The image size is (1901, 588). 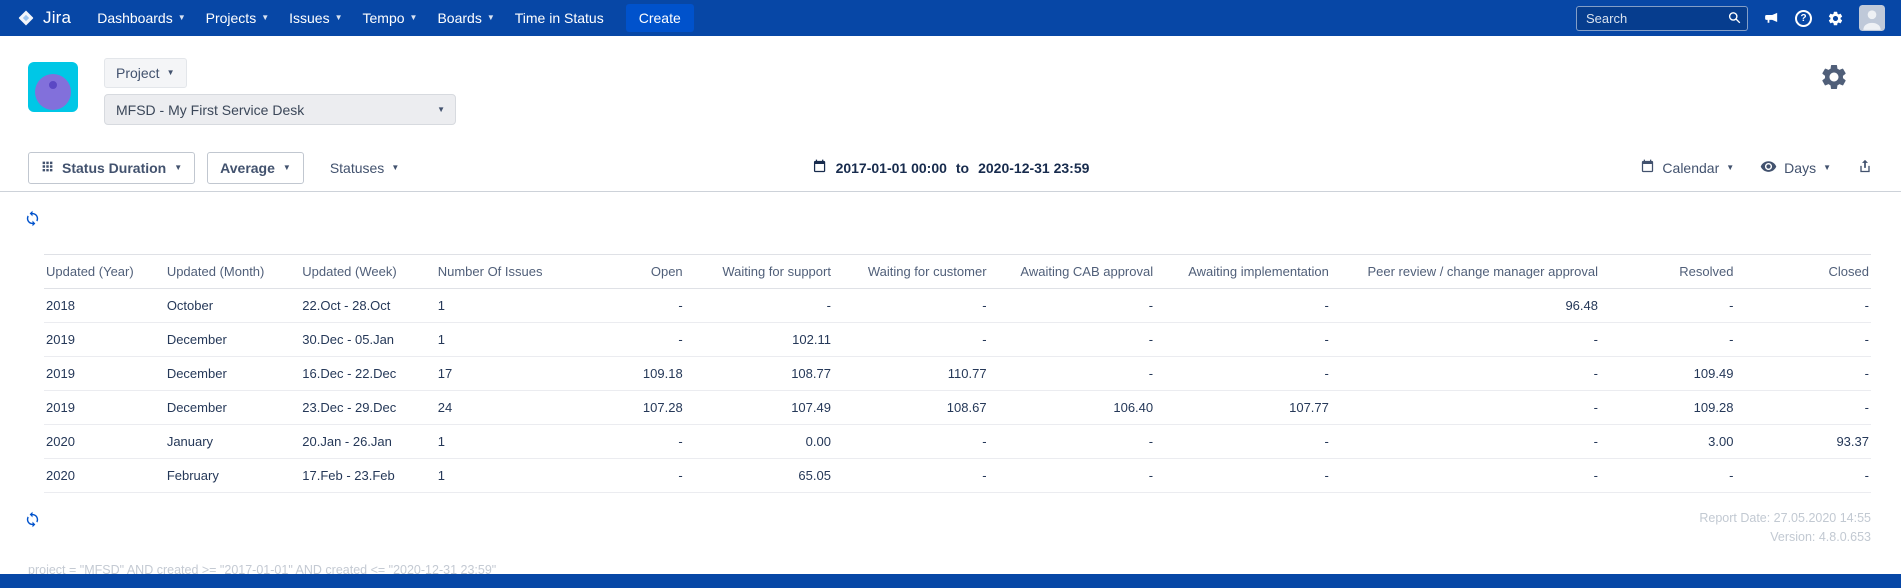 What do you see at coordinates (43, 18) in the screenshot?
I see `jira-brand: Jira` at bounding box center [43, 18].